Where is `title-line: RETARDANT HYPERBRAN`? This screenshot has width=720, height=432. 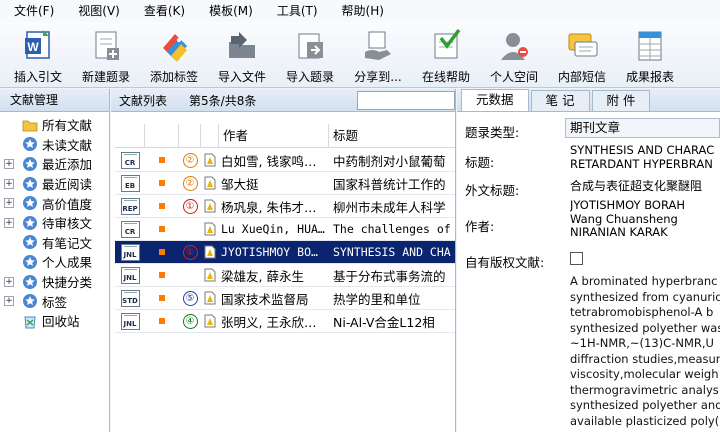
title-line: RETARDANT HYPERBRAN is located at coordinates (641, 163).